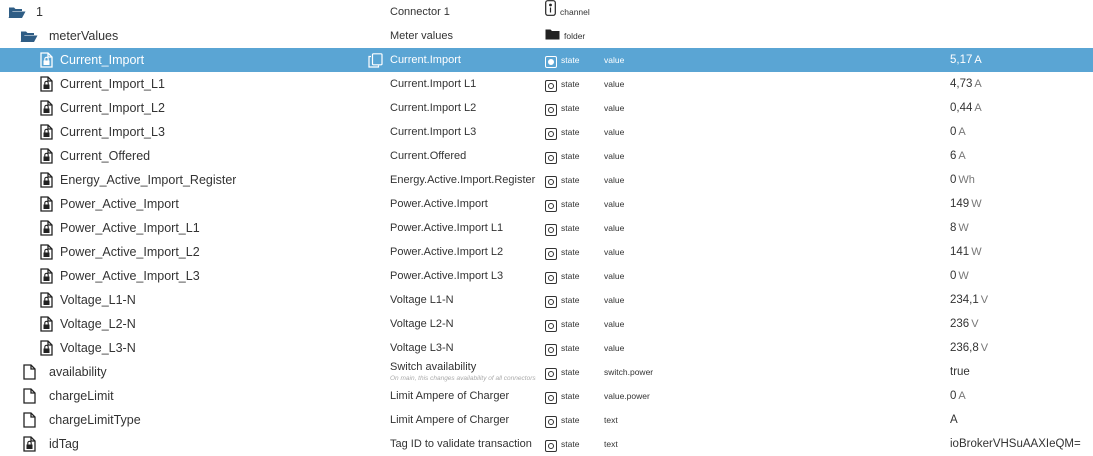 Image resolution: width=1093 pixels, height=456 pixels. Describe the element at coordinates (1021, 60) in the screenshot. I see `state-value: 5,17 A` at that location.